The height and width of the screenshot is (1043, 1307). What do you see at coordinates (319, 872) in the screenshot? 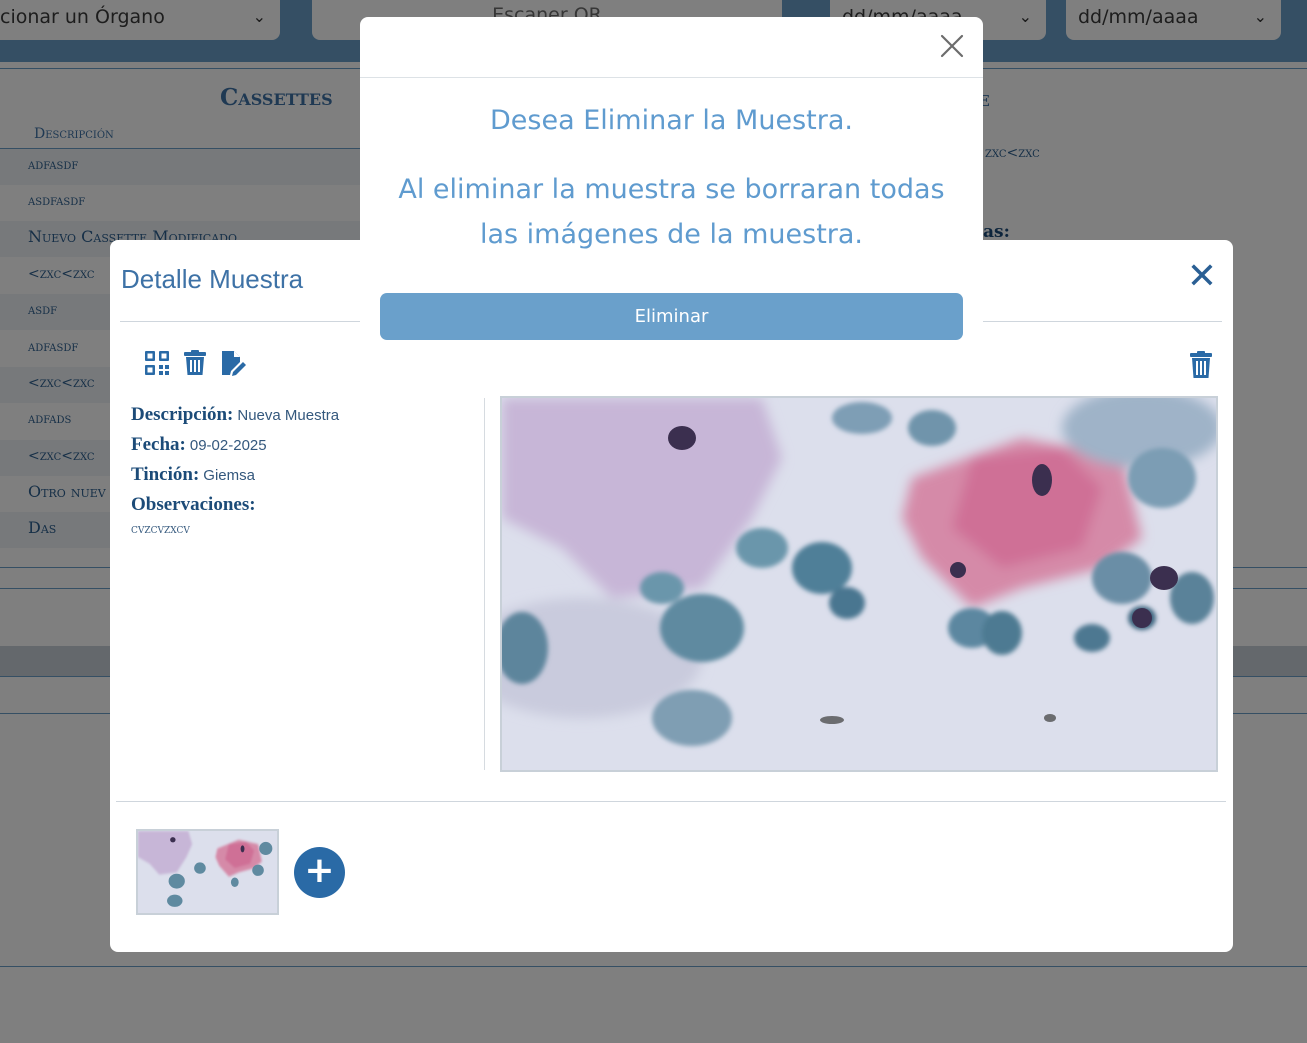
I see `add-image-button: +` at bounding box center [319, 872].